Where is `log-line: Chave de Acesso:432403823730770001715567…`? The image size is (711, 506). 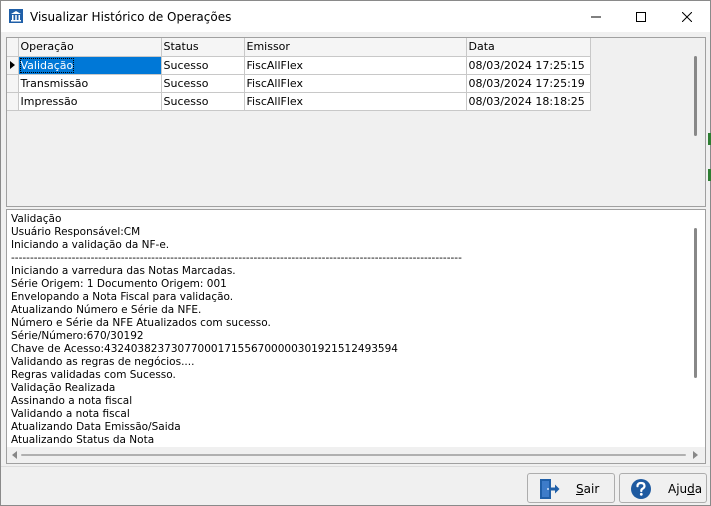
log-line: Chave de Acesso:432403823730770001715567… is located at coordinates (204, 349).